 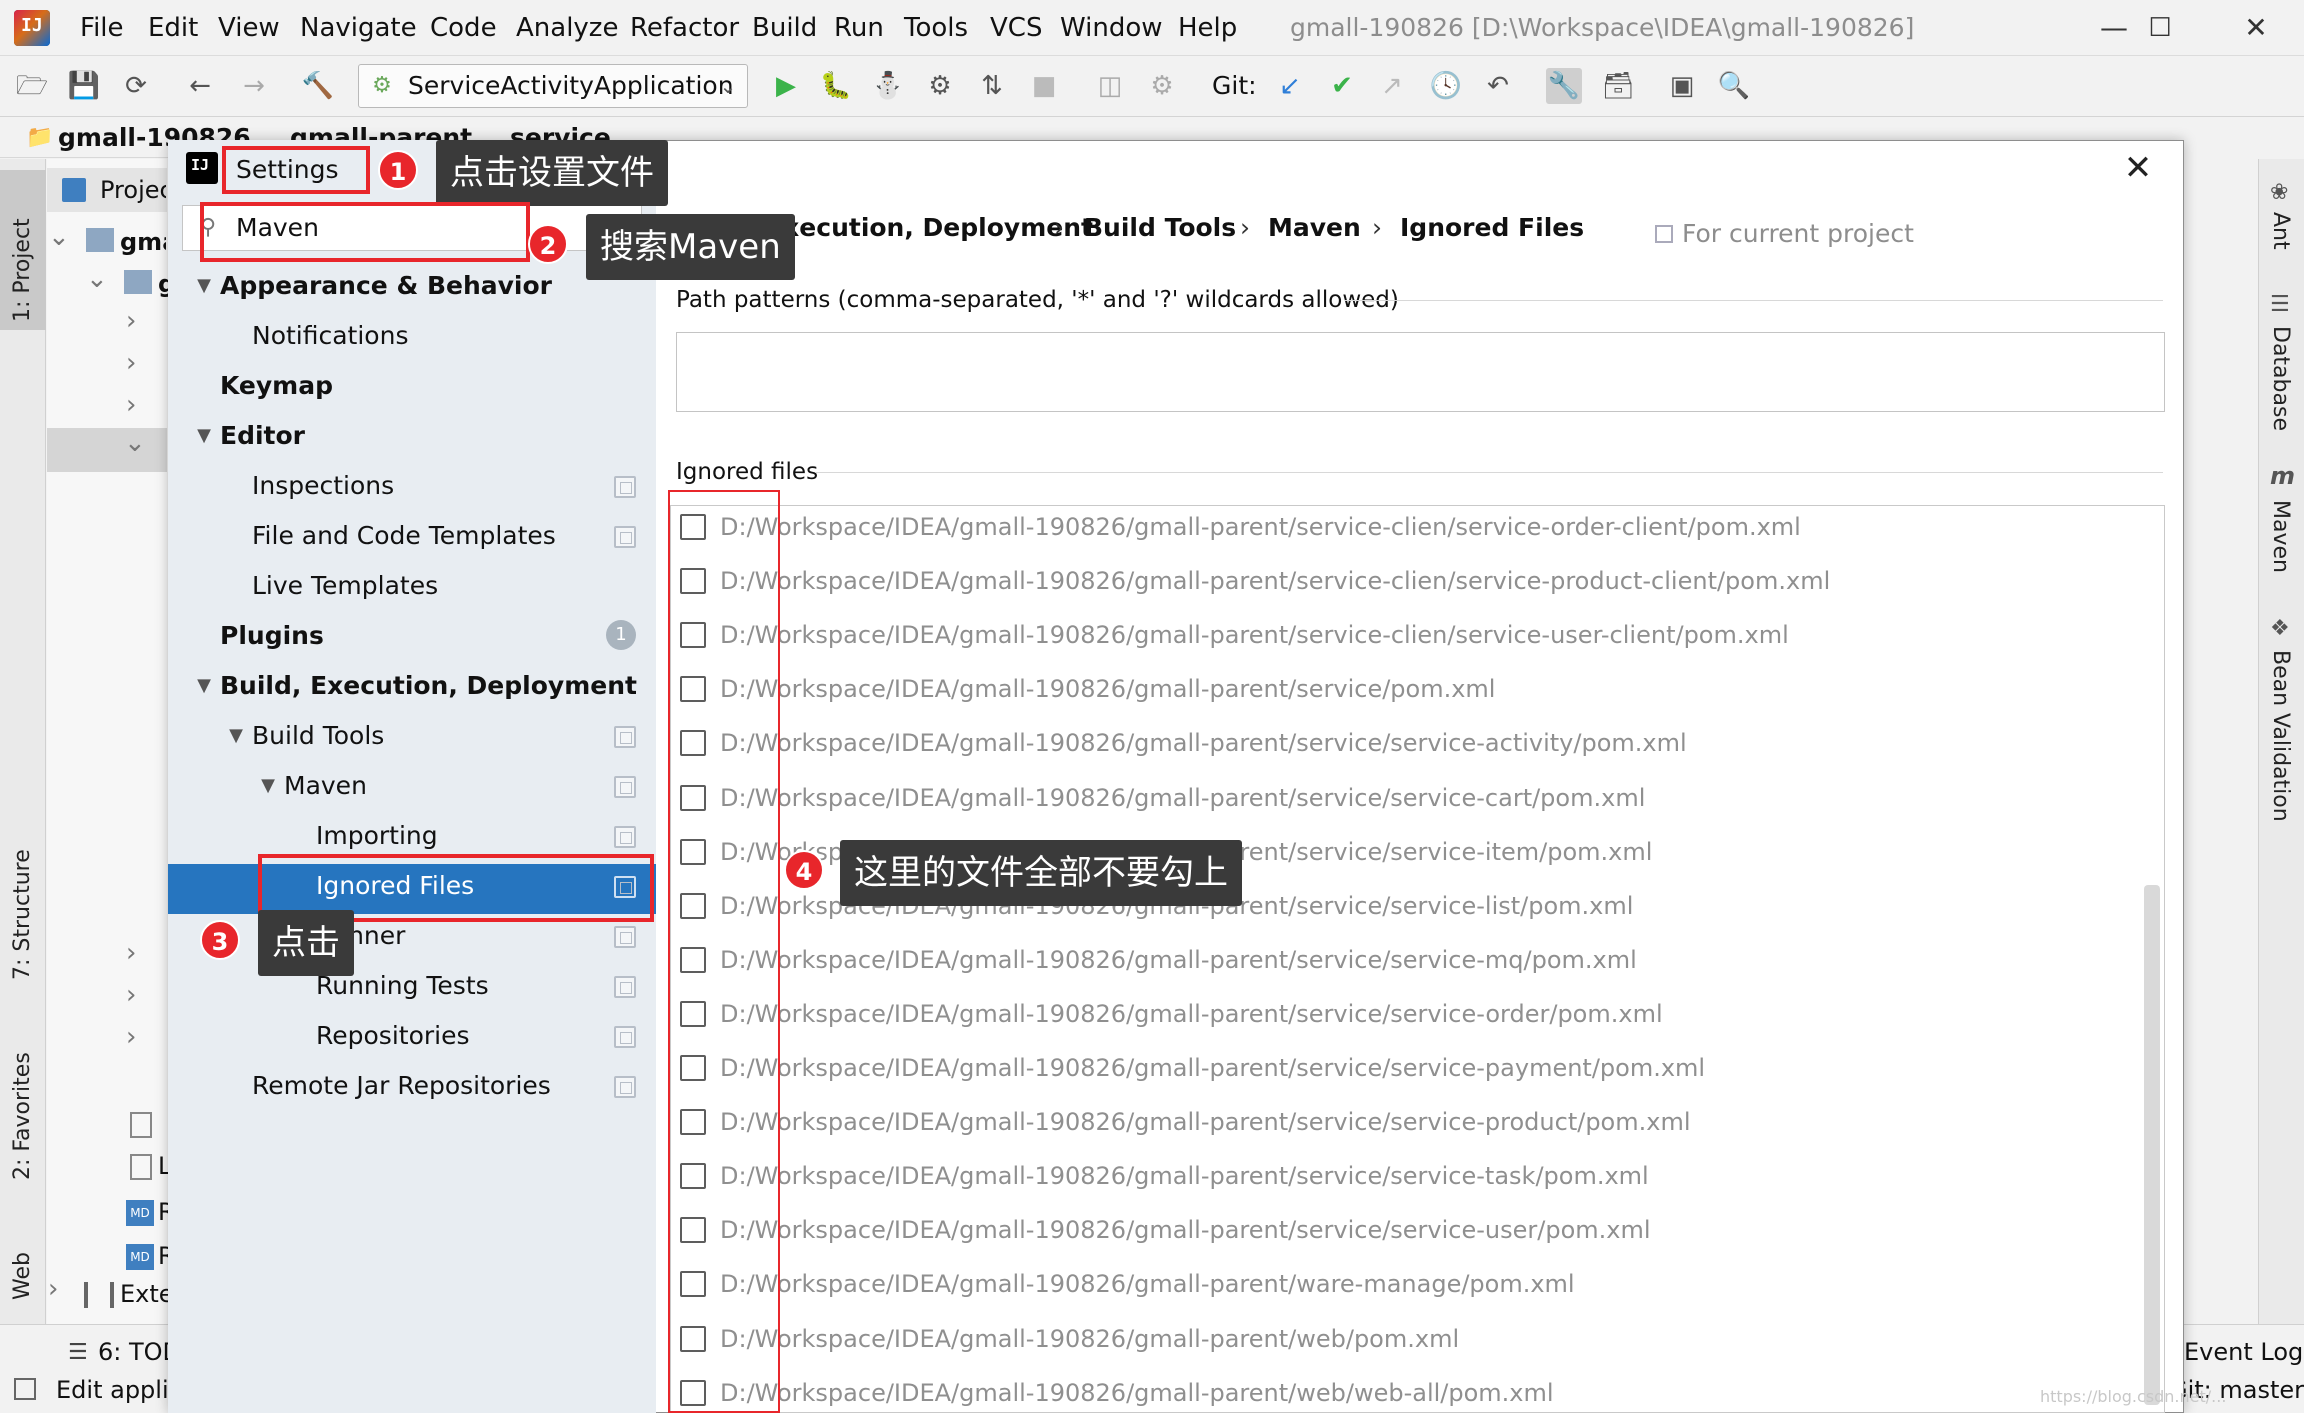 What do you see at coordinates (684, 28) in the screenshot?
I see `menu-refactor: Refactor` at bounding box center [684, 28].